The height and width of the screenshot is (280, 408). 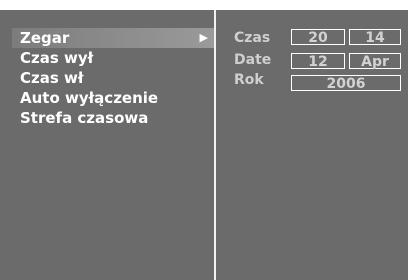 I want to click on year-field: 2006, so click(x=346, y=83).